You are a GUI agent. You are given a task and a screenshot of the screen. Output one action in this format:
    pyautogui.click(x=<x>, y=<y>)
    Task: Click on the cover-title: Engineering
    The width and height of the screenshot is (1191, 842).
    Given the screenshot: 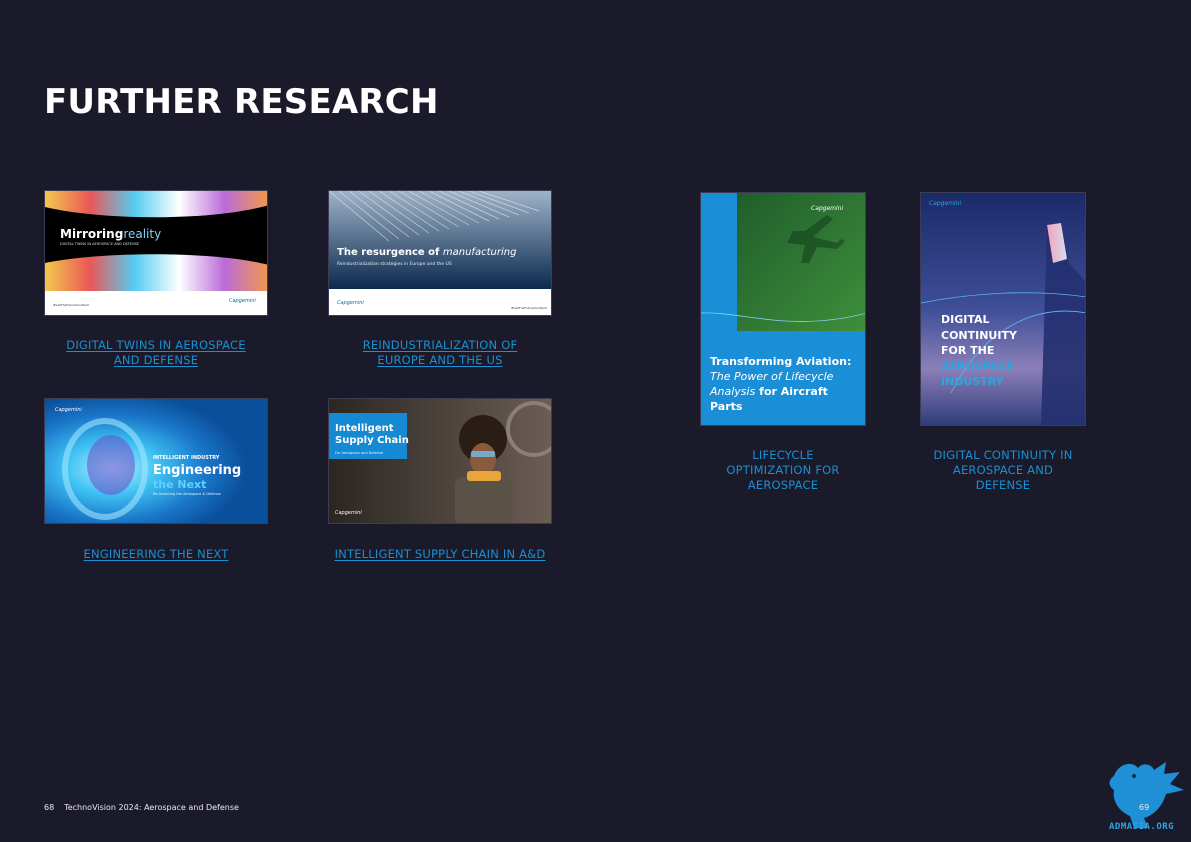 What is the action you would take?
    pyautogui.click(x=197, y=470)
    